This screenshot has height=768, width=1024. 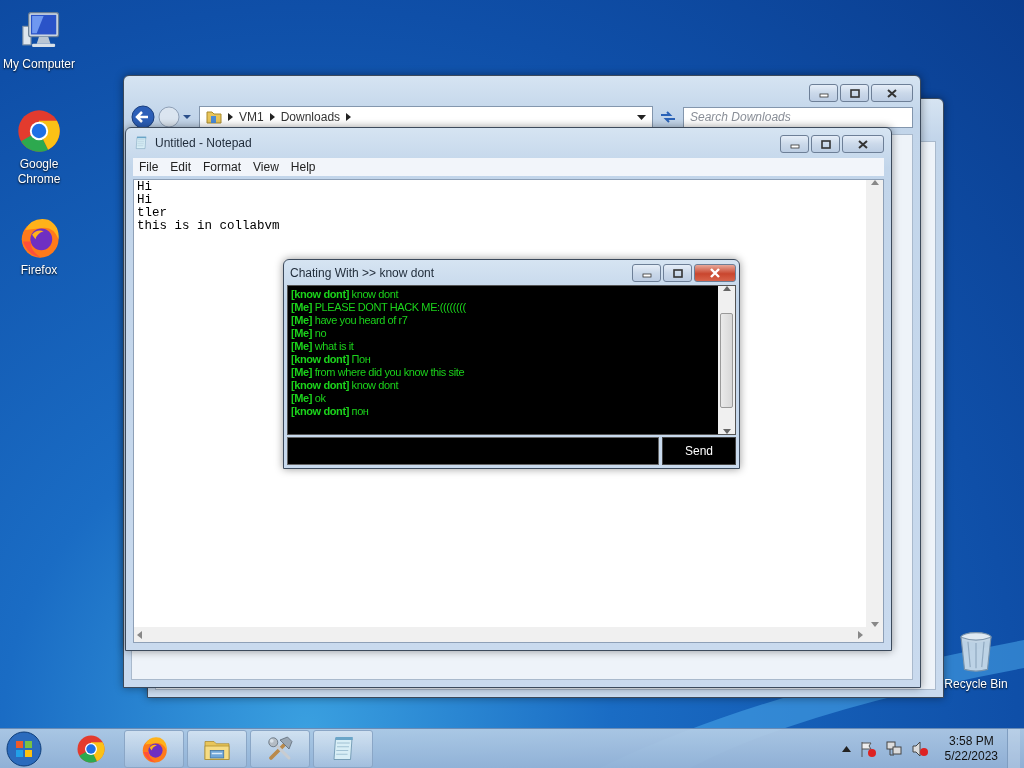 What do you see at coordinates (668, 117) in the screenshot?
I see `refresh-icon` at bounding box center [668, 117].